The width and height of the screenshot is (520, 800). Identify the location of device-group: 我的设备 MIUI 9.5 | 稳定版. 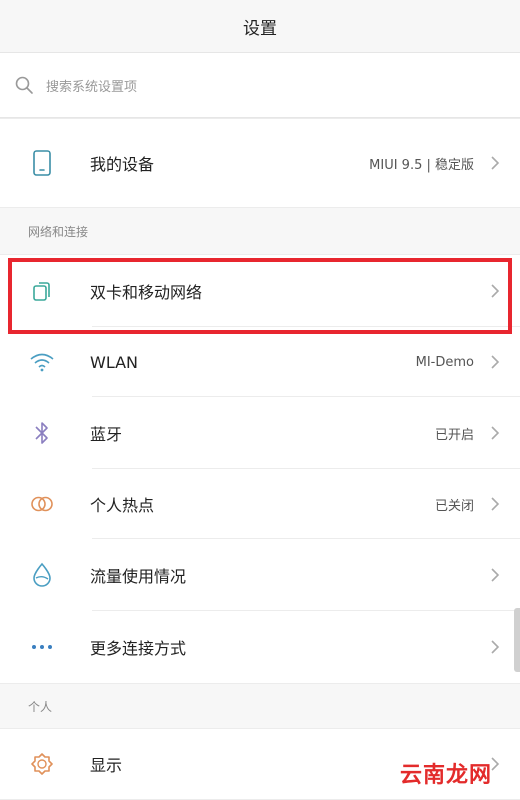
(260, 163).